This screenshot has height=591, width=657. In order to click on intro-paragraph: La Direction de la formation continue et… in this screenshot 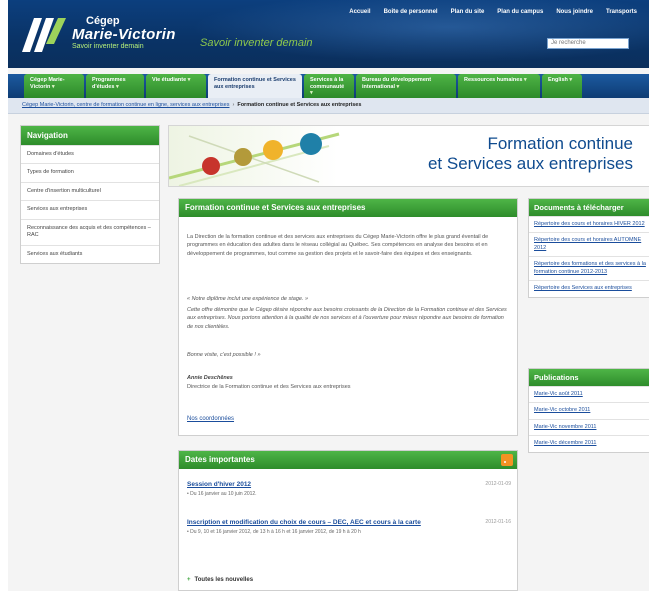, I will do `click(338, 245)`.